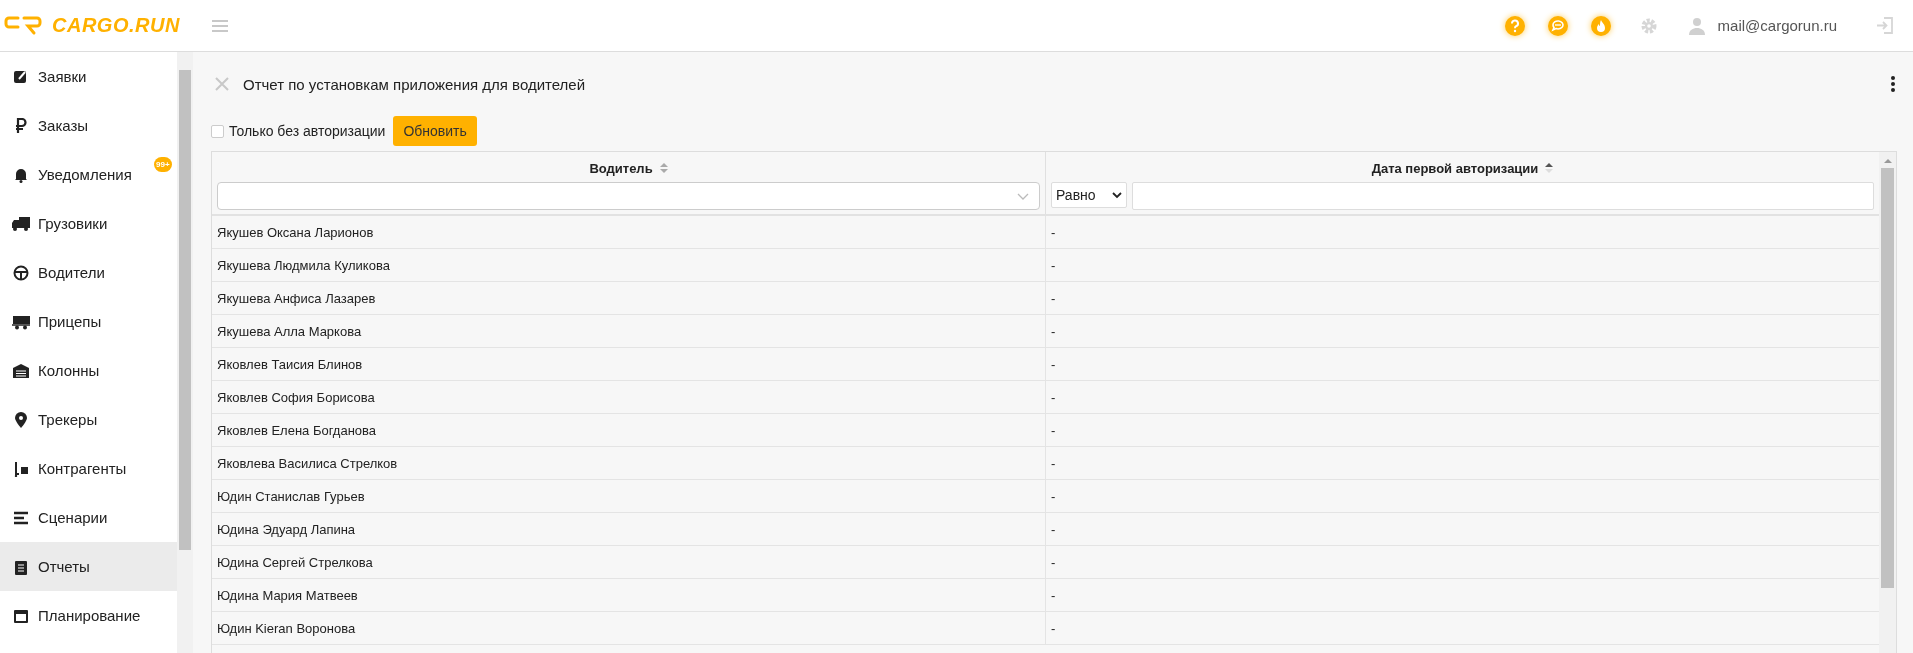 Image resolution: width=1913 pixels, height=653 pixels. Describe the element at coordinates (88, 615) in the screenshot. I see `sidebar-item: Планирование` at that location.